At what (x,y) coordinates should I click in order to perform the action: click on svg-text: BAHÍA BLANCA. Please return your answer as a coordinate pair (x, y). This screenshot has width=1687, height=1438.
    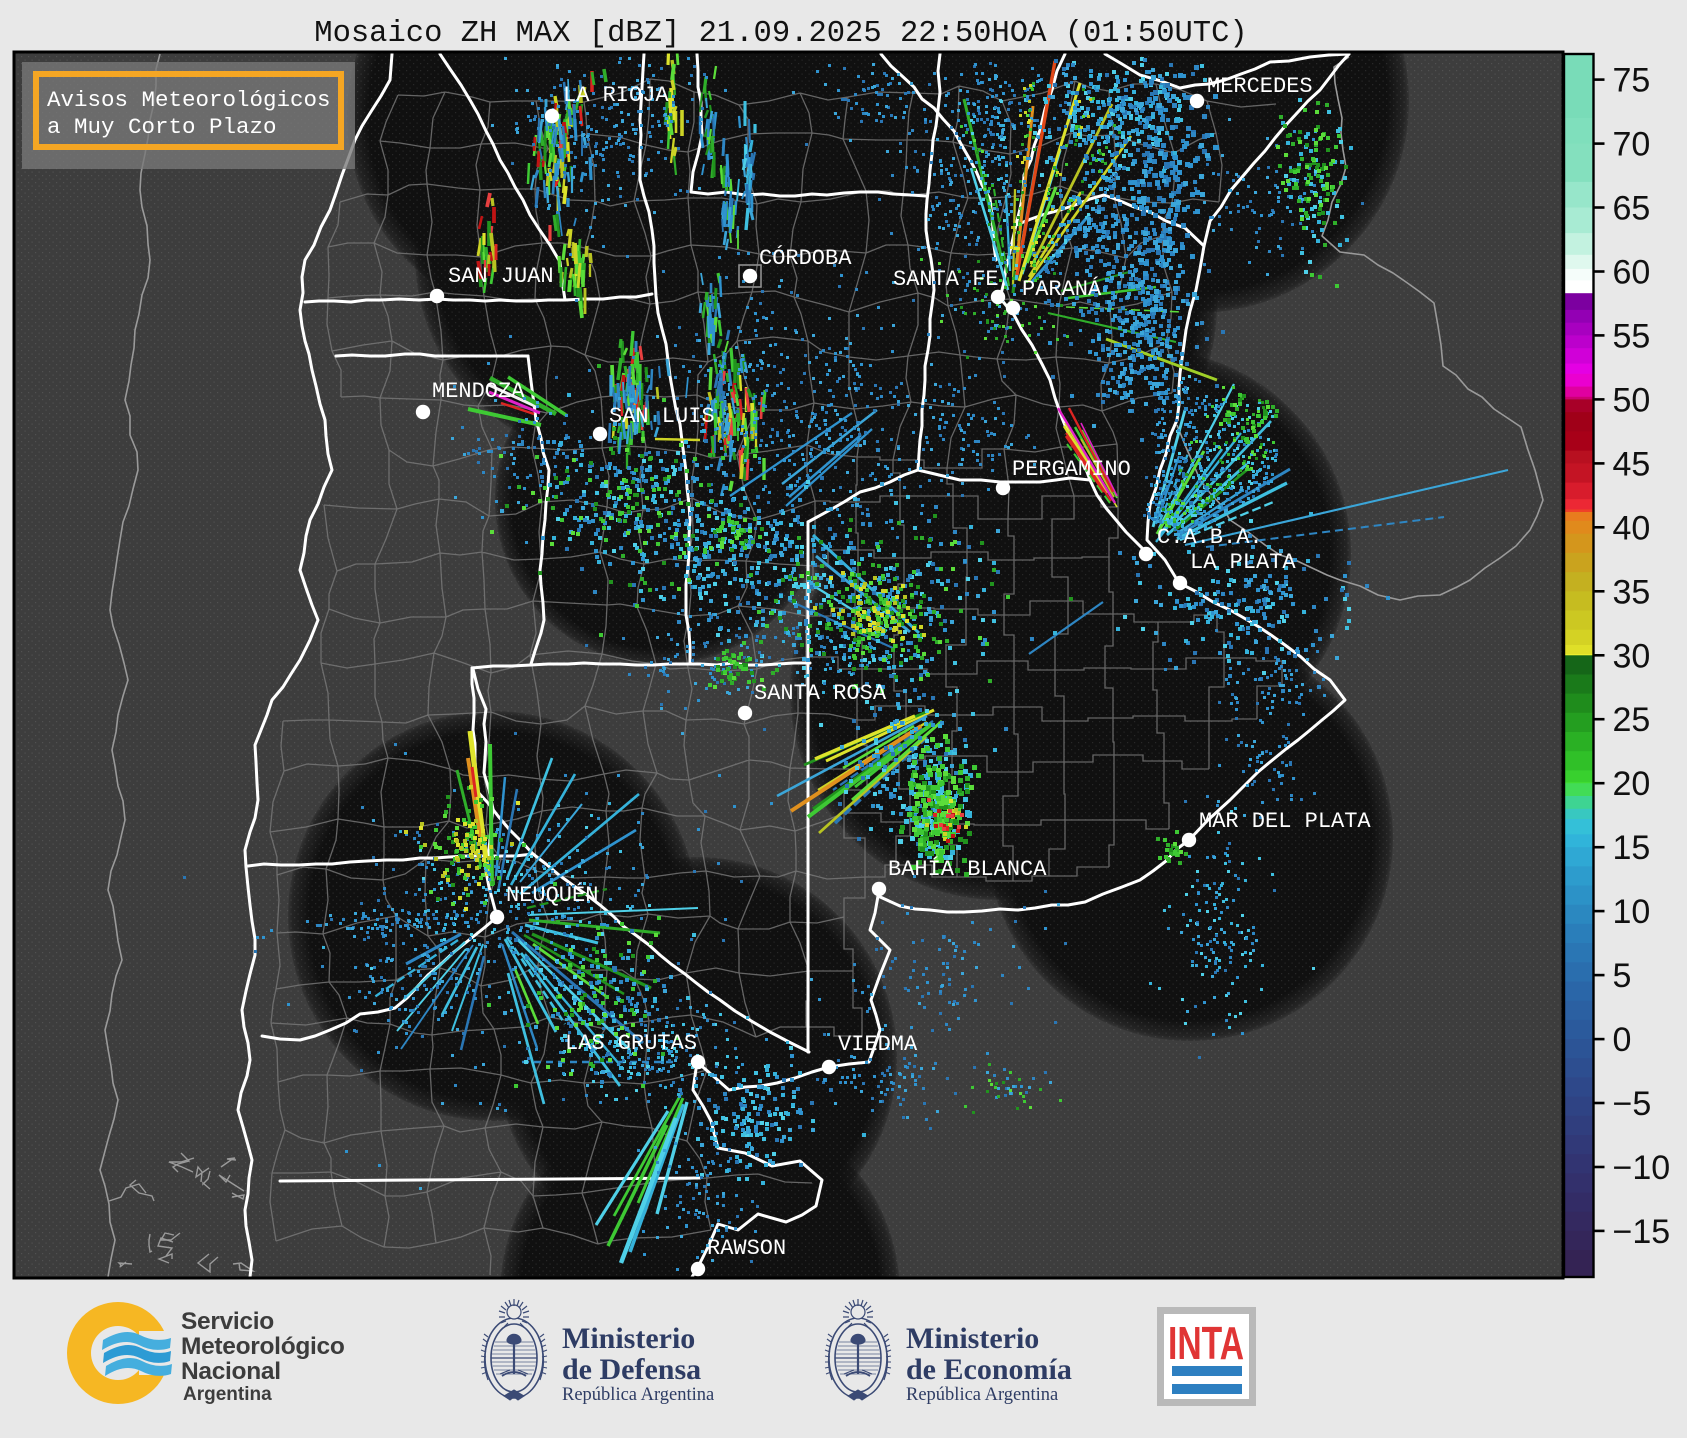
    Looking at the image, I should click on (967, 869).